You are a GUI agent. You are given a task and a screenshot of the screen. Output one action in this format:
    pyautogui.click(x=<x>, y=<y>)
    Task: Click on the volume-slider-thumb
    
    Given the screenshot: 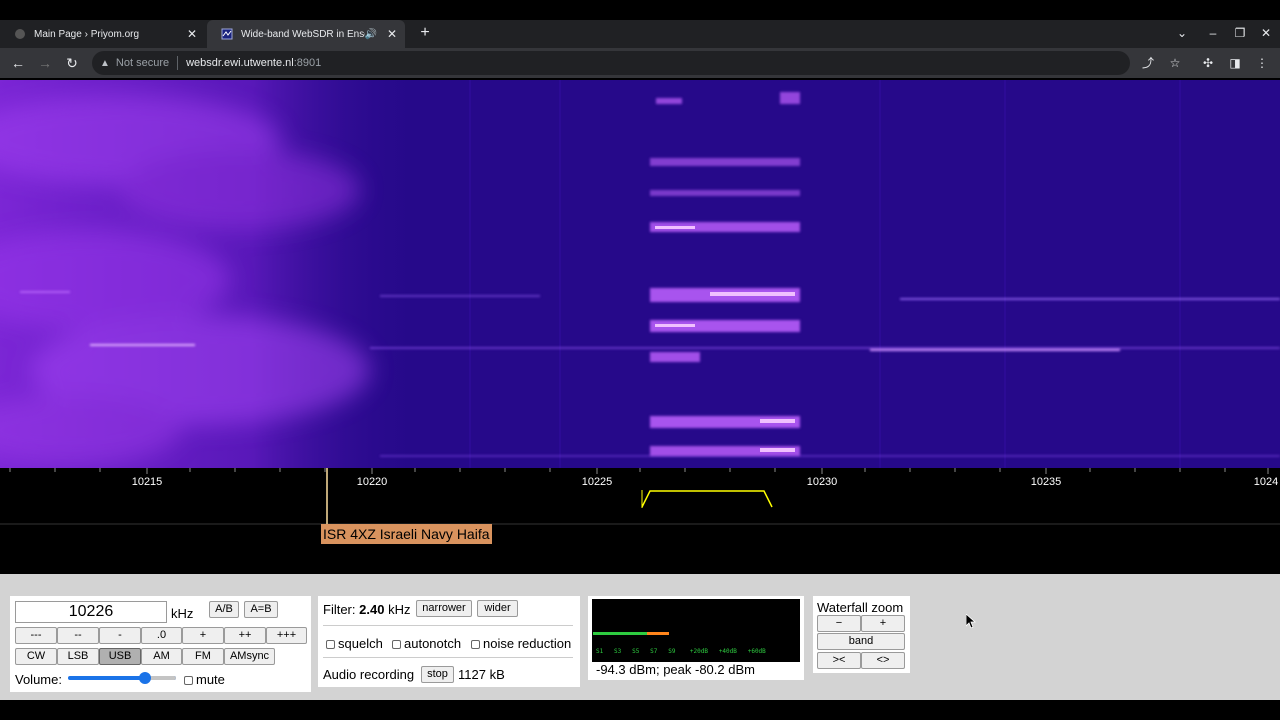 What is the action you would take?
    pyautogui.click(x=145, y=678)
    